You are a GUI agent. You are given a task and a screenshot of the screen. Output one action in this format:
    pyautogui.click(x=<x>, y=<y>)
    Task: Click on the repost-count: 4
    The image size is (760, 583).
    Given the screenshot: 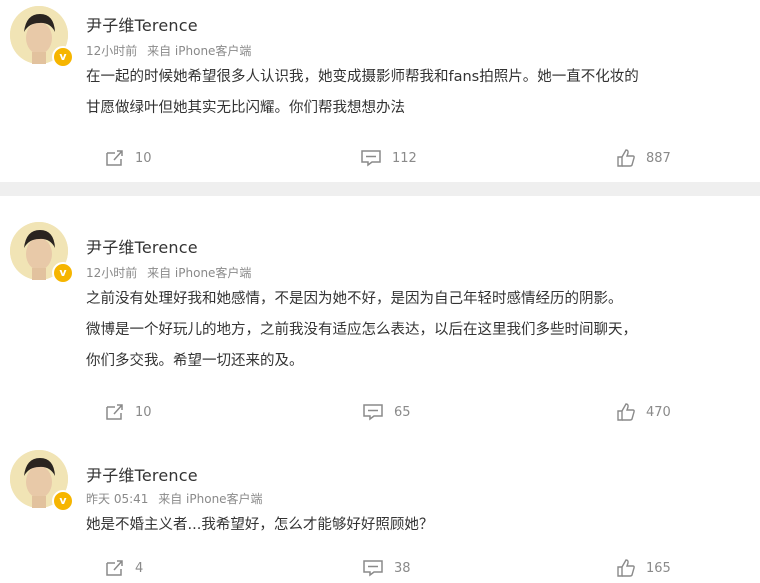 What is the action you would take?
    pyautogui.click(x=139, y=568)
    